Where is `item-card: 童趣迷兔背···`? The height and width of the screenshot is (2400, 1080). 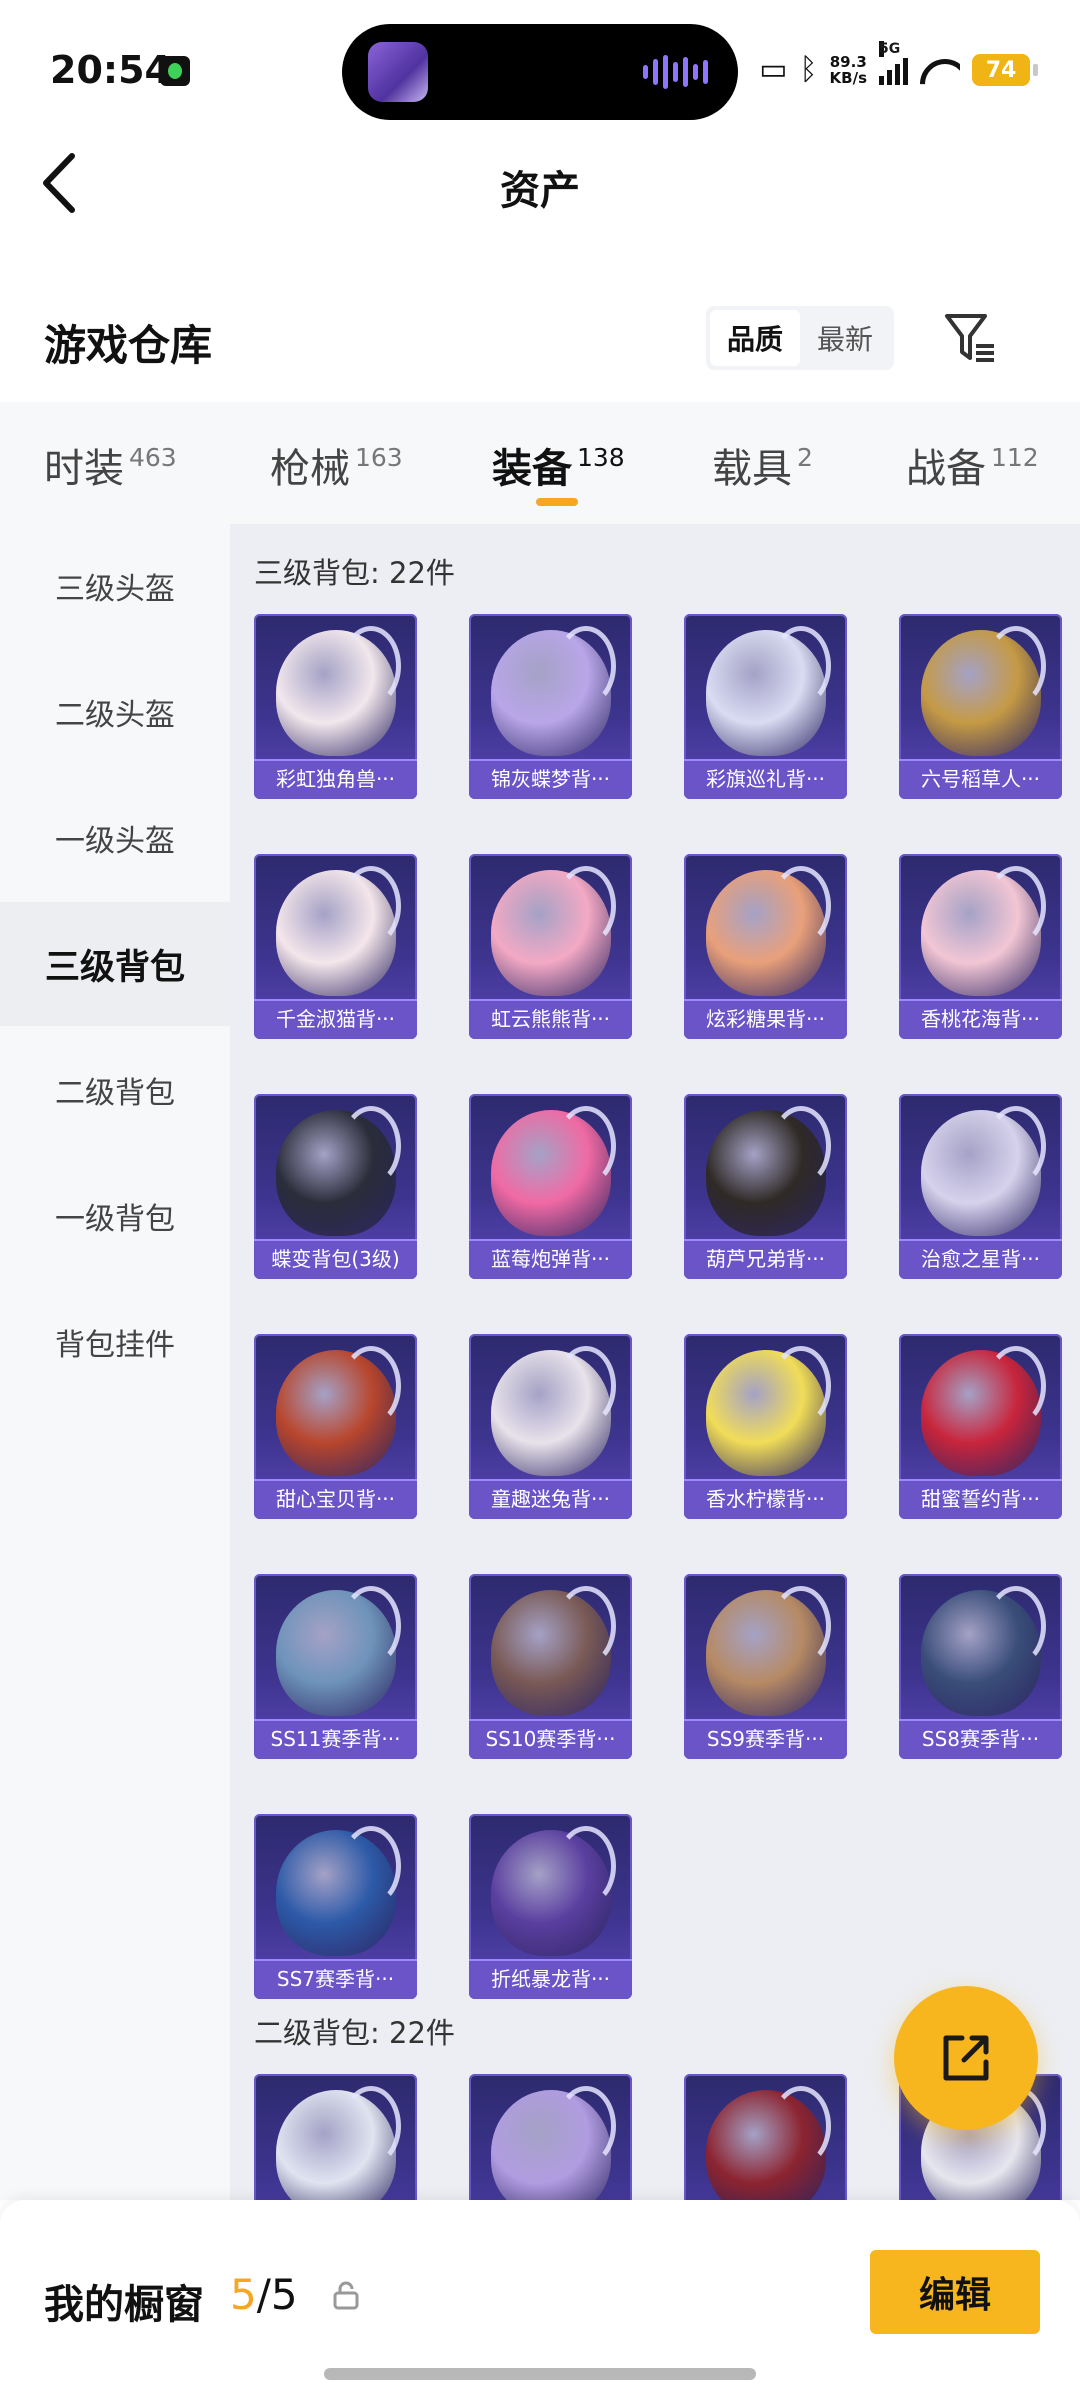
item-card: 童趣迷兔背··· is located at coordinates (550, 1426).